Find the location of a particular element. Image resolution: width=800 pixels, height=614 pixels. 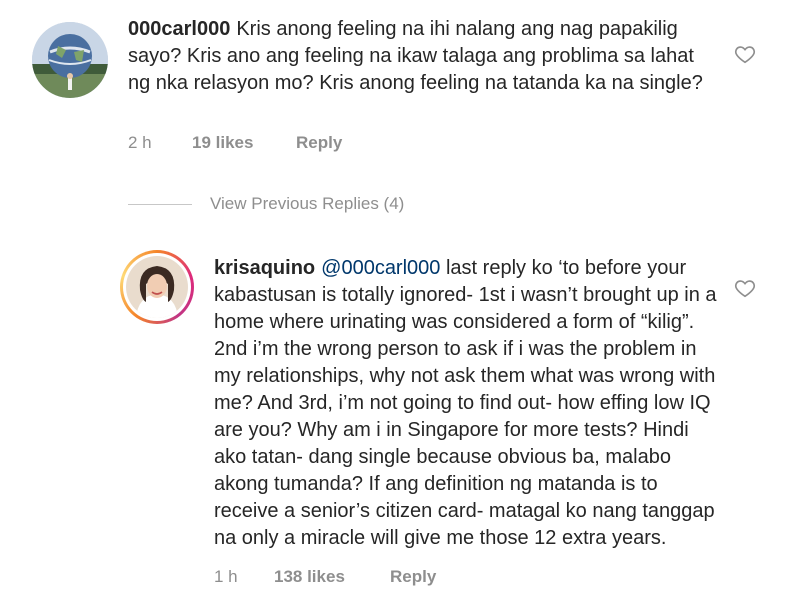

profile-photo is located at coordinates (157, 287).